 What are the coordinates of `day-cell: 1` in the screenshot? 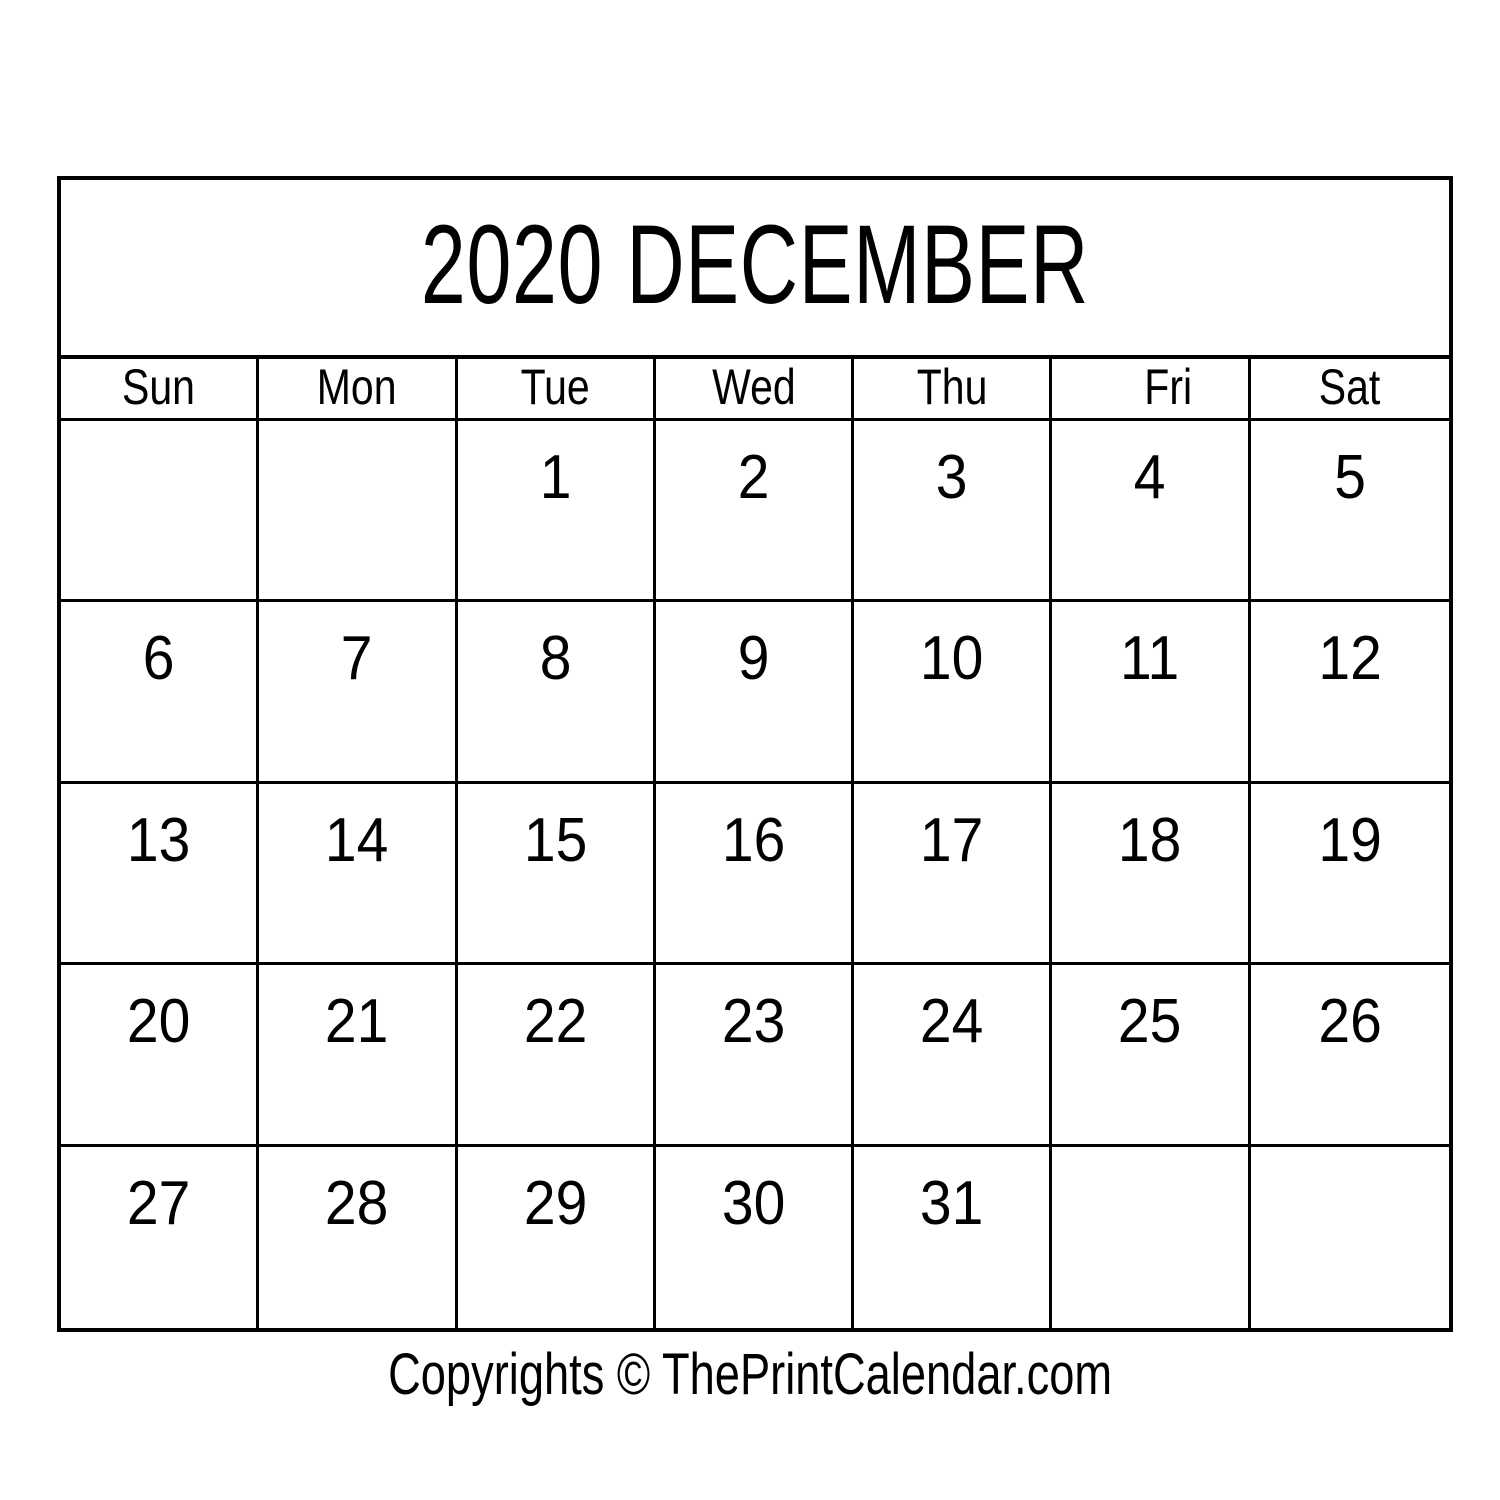 It's located at (557, 510).